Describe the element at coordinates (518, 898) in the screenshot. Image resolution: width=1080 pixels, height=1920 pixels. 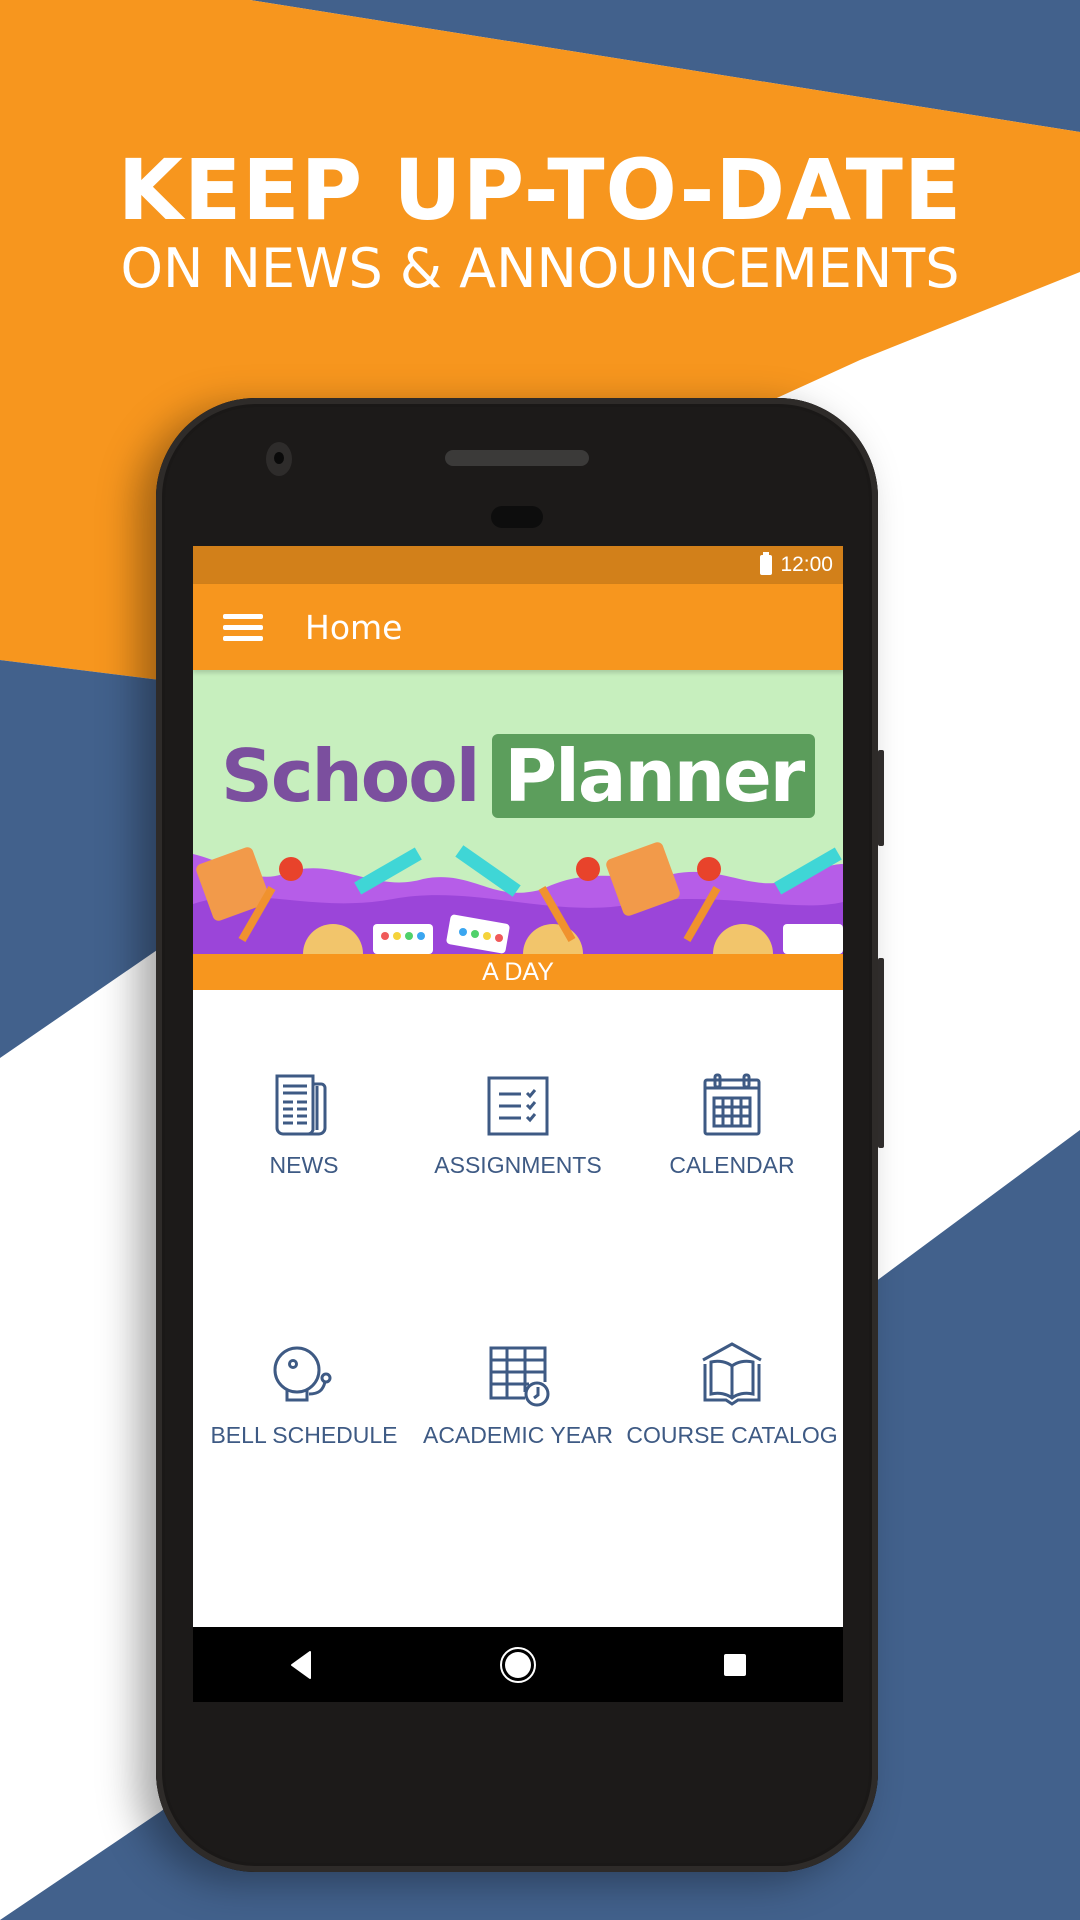
I see `school-supplies-illustration` at that location.